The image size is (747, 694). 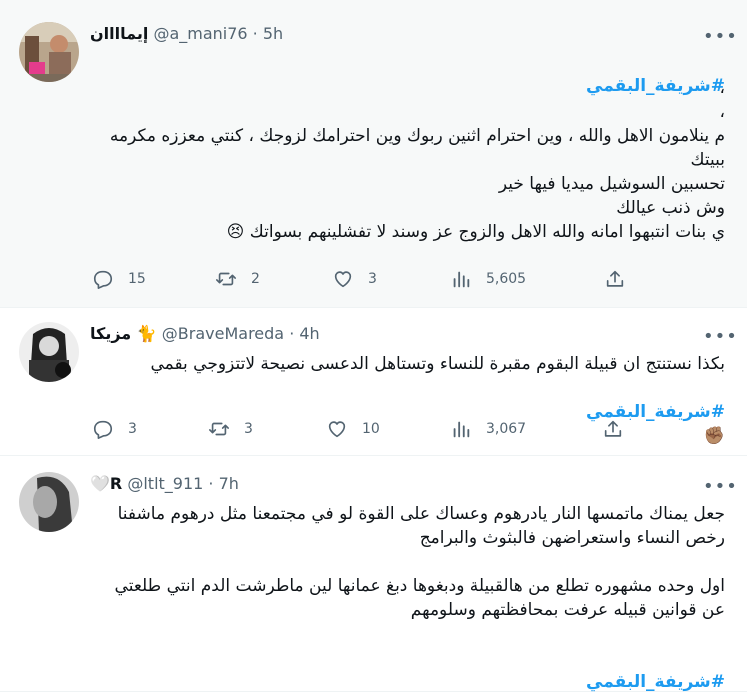 What do you see at coordinates (273, 33) in the screenshot?
I see `timestamp: 5h` at bounding box center [273, 33].